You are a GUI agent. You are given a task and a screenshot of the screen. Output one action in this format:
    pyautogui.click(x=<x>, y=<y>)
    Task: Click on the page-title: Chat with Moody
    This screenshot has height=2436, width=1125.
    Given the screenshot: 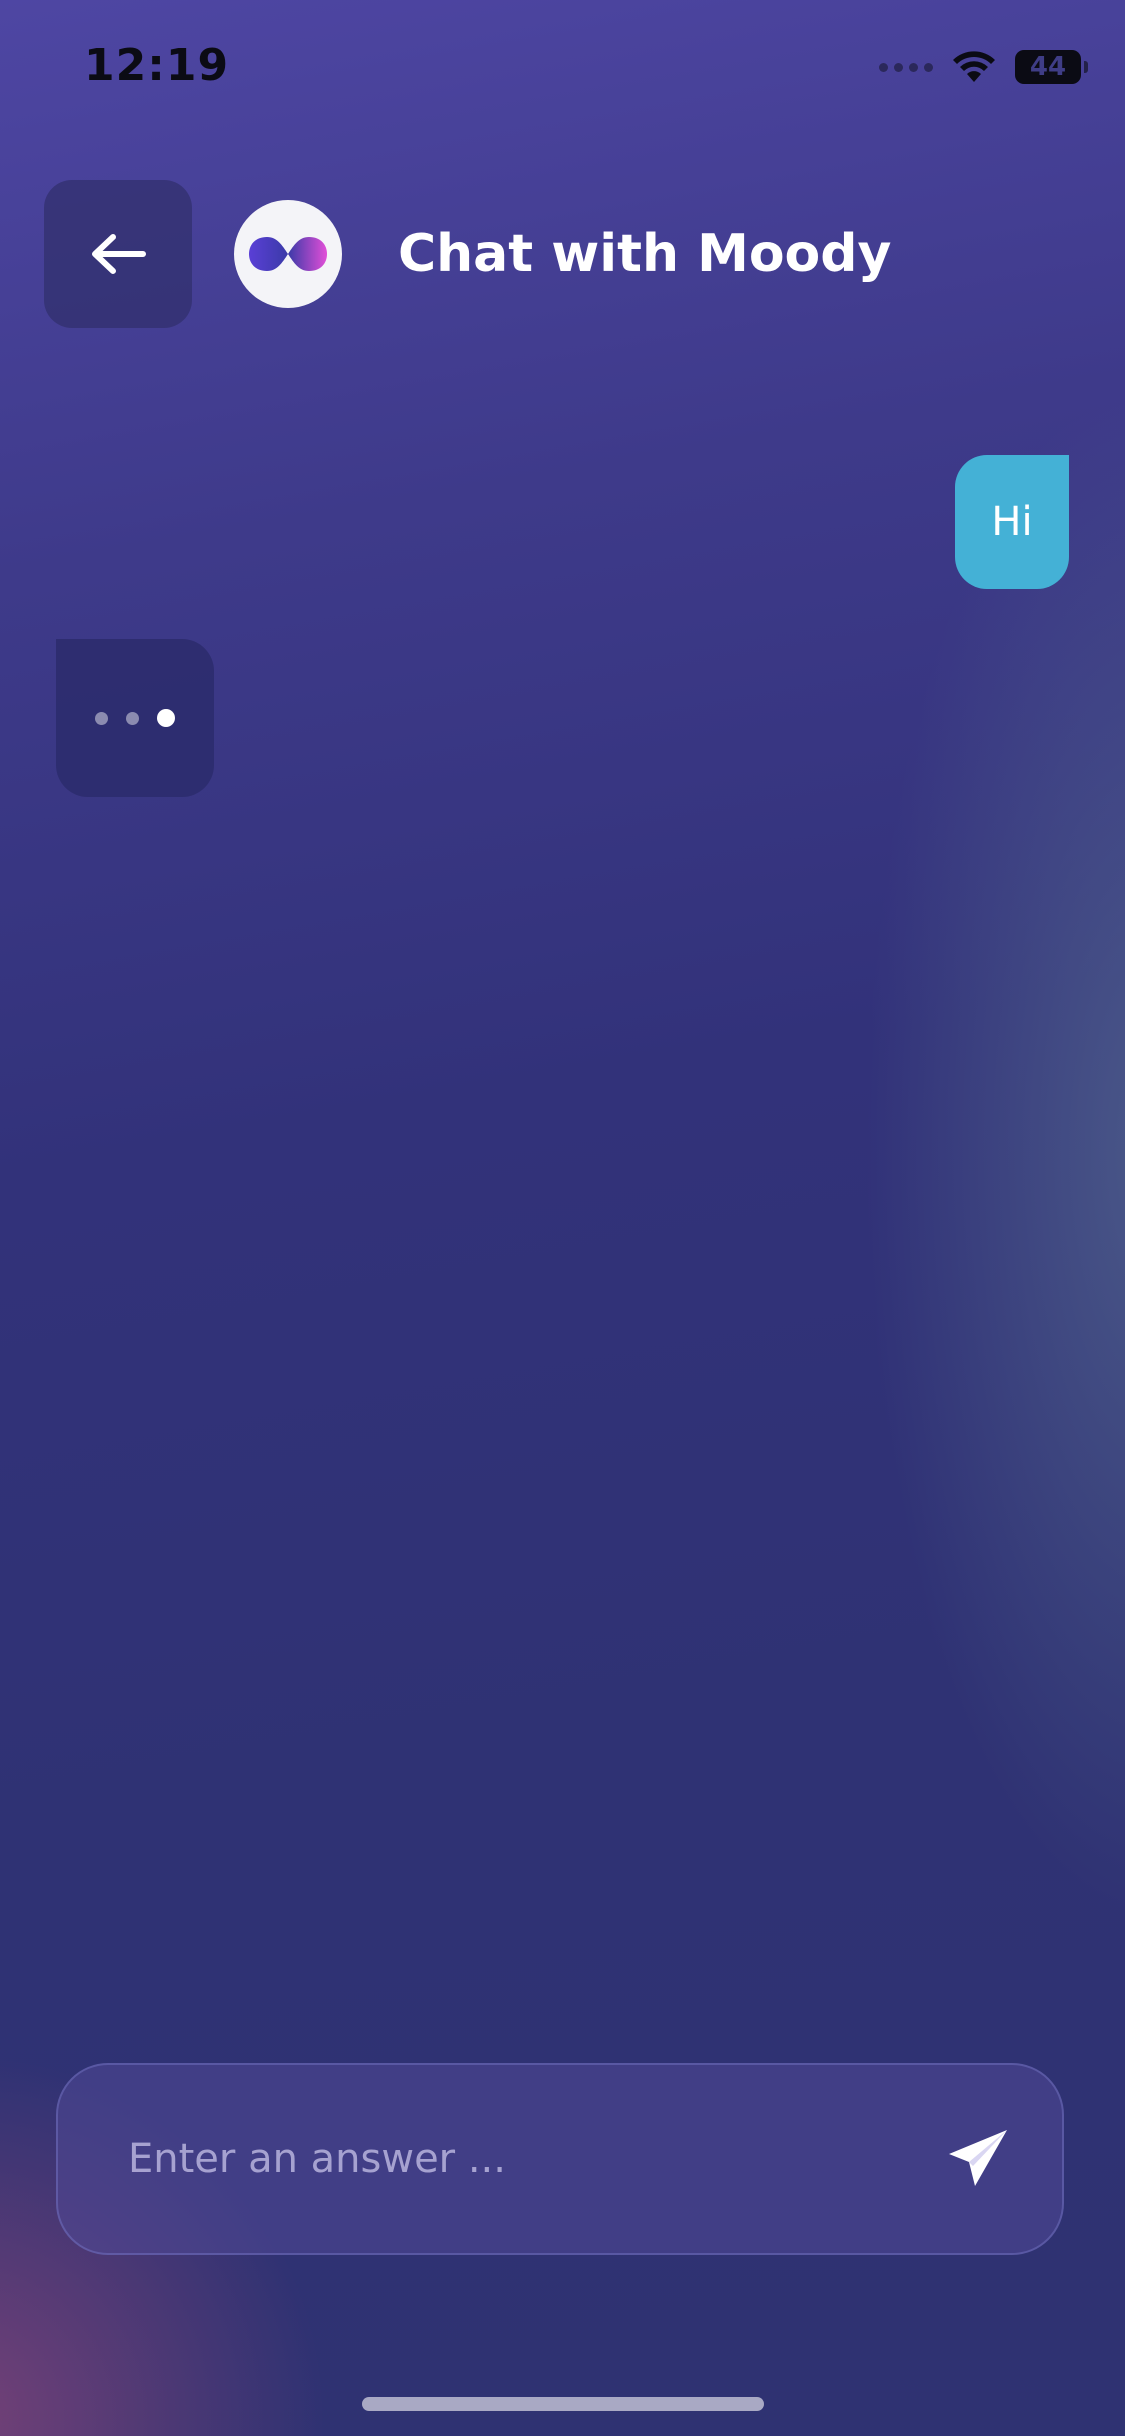 What is the action you would take?
    pyautogui.click(x=645, y=254)
    